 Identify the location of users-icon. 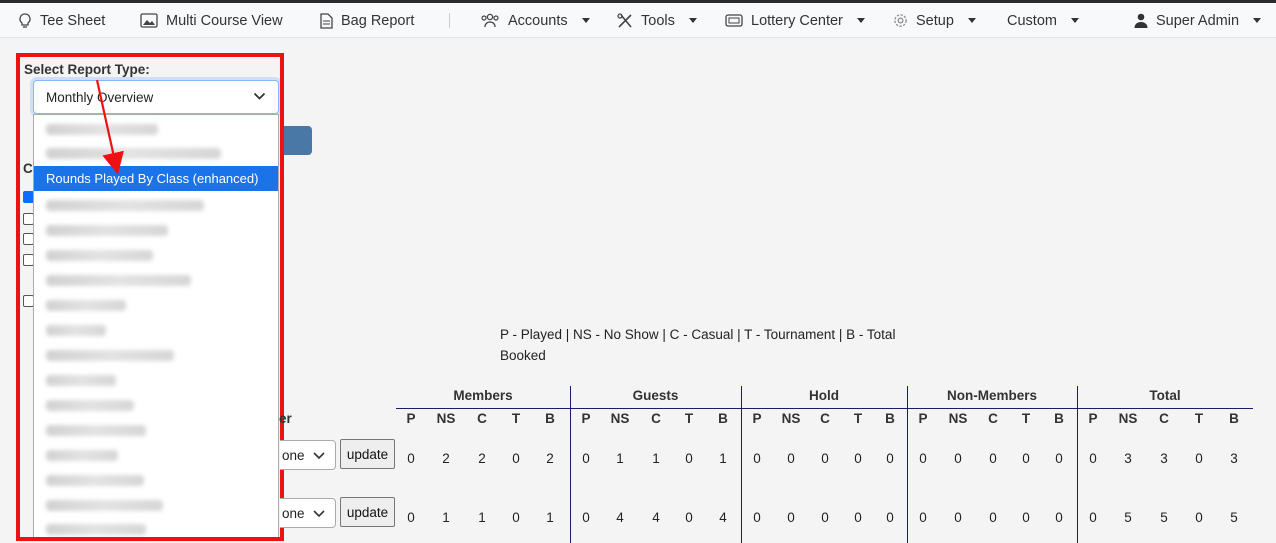
(490, 20).